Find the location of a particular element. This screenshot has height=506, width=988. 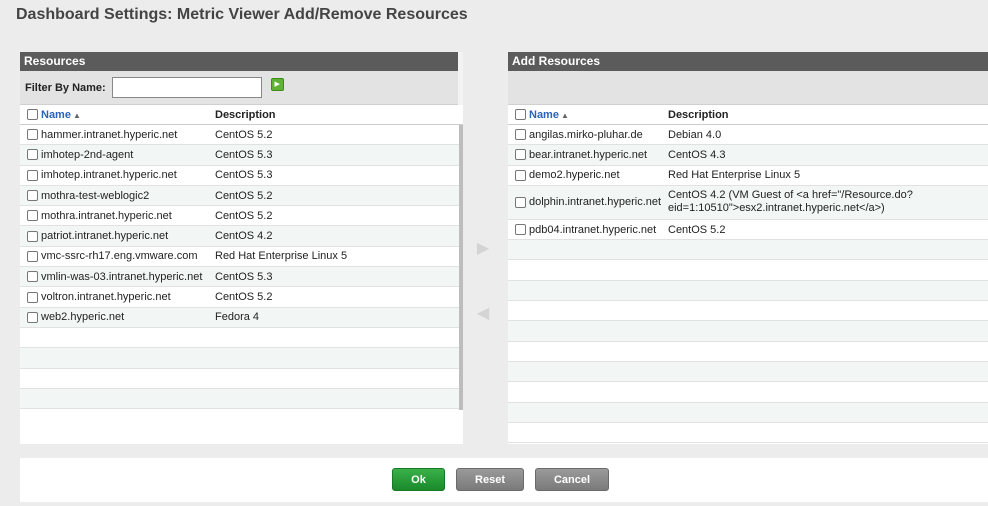

left-arrow-icon: ◀ is located at coordinates (483, 313).